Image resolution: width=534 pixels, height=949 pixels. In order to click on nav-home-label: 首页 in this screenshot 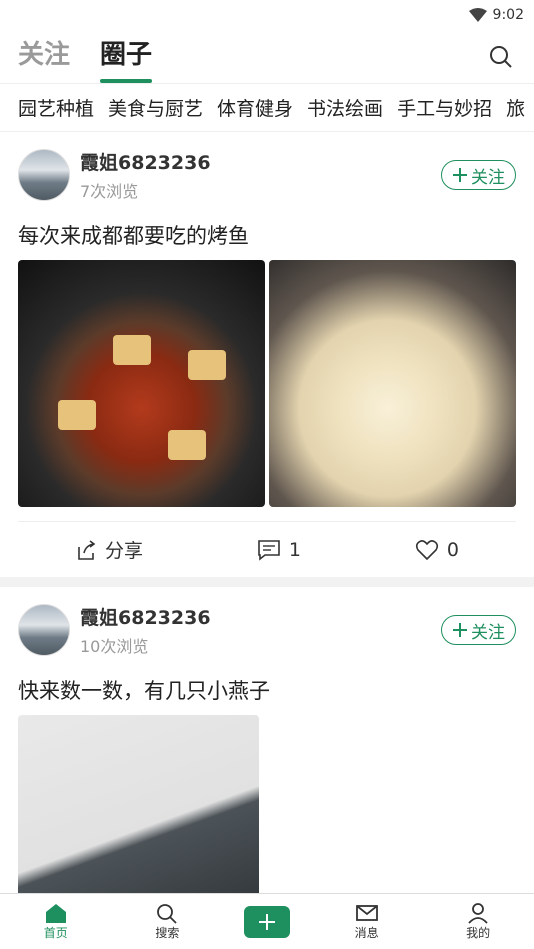, I will do `click(55, 933)`.